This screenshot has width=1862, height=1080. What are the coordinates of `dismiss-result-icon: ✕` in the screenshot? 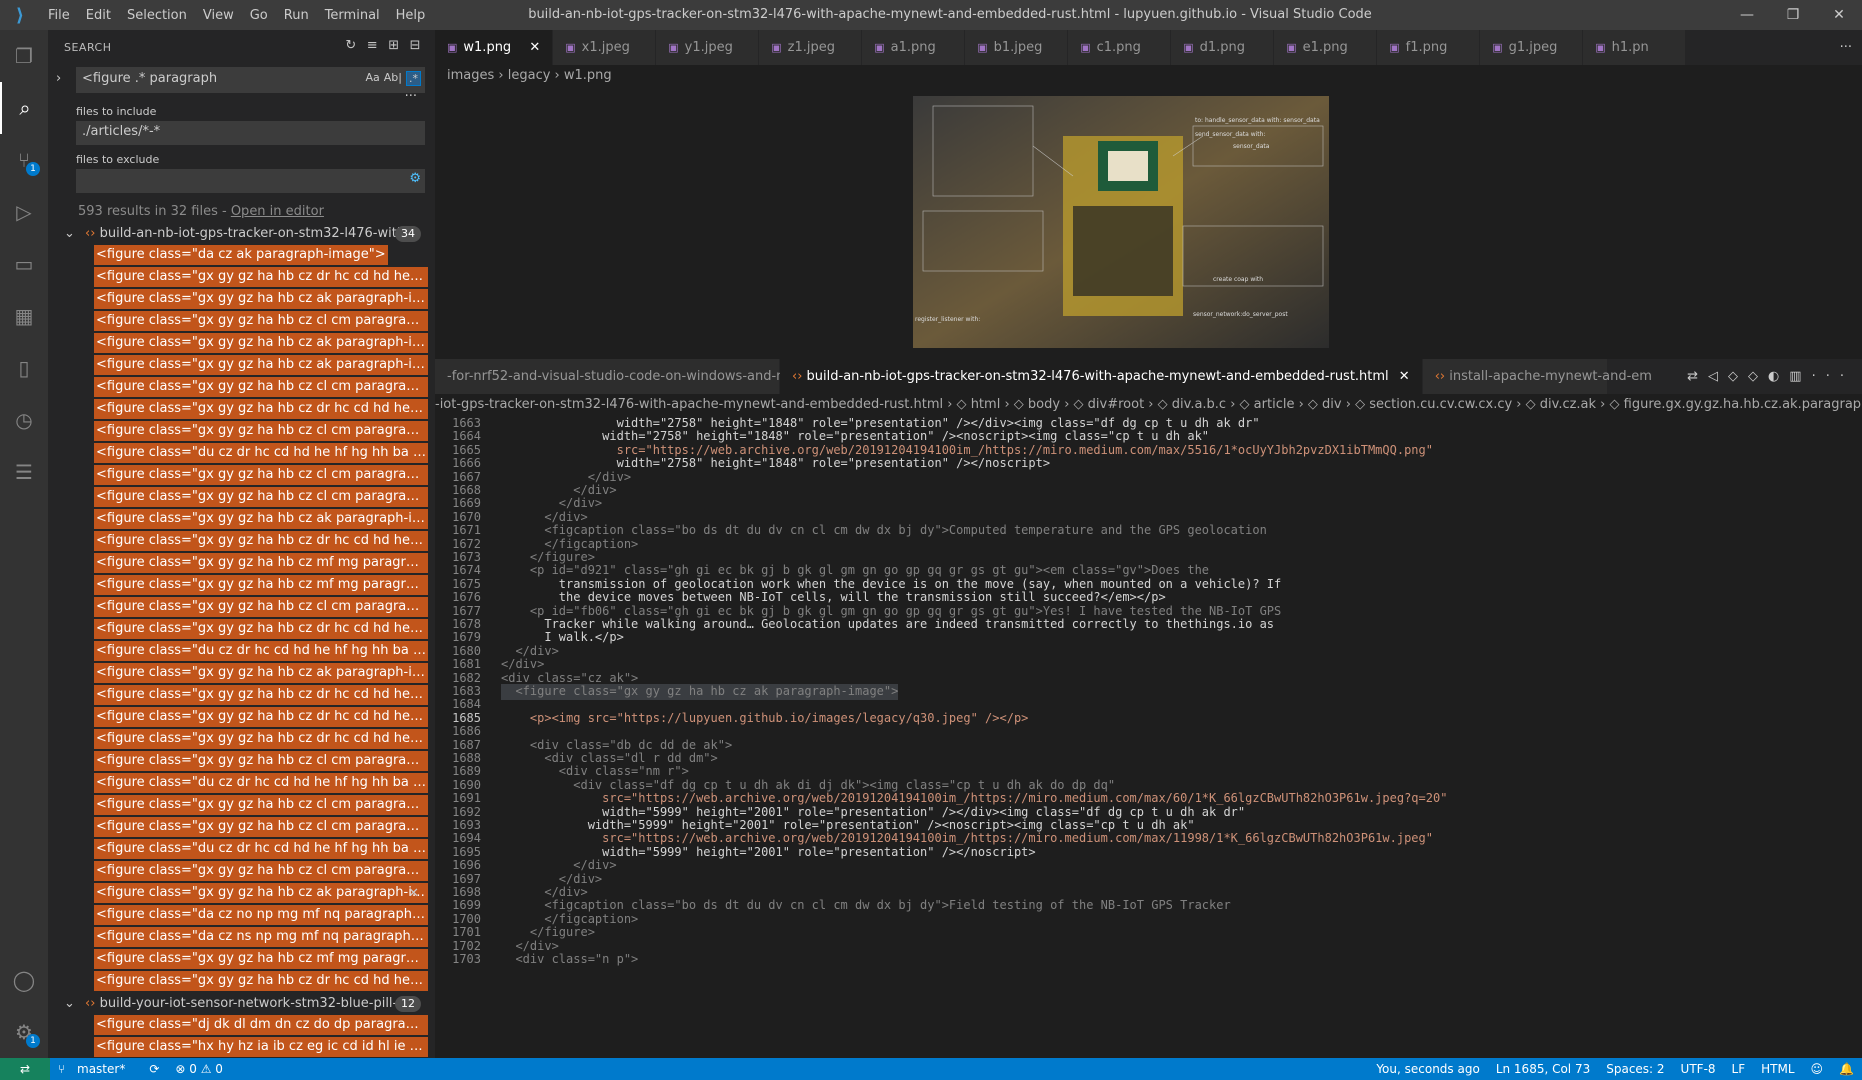 It's located at (413, 894).